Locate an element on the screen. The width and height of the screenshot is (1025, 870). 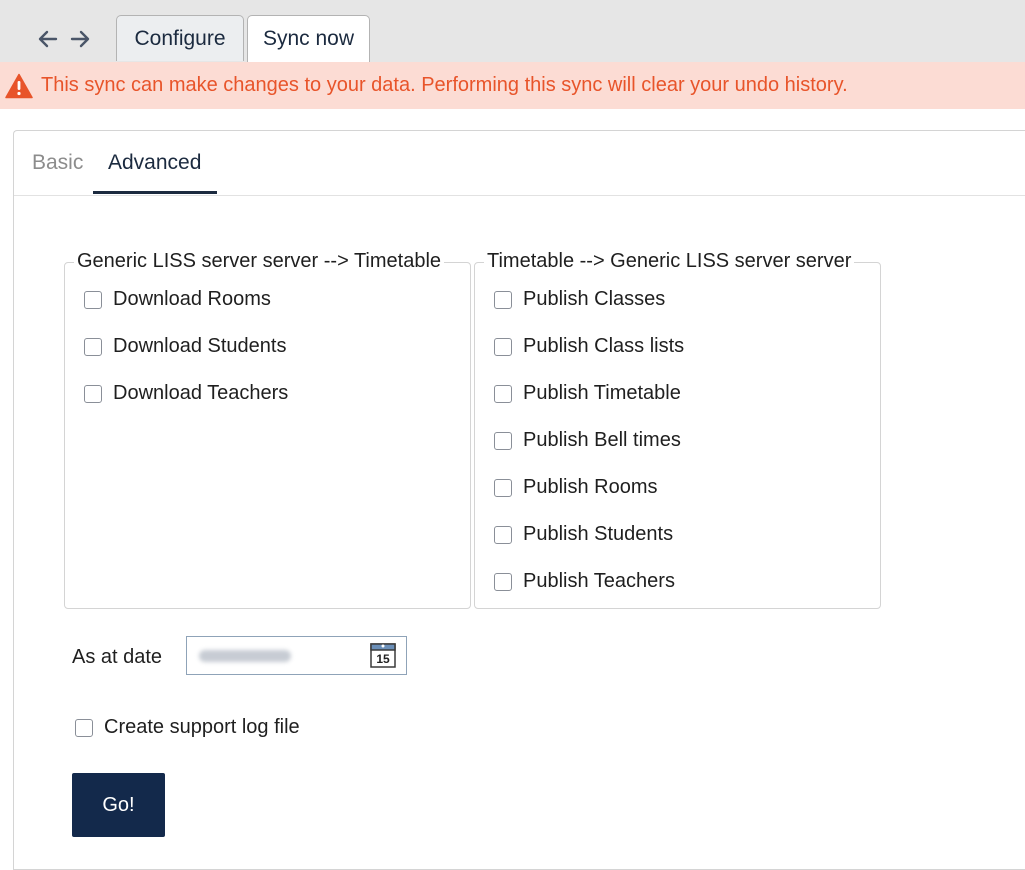
subtab-bar: Basic Advanced is located at coordinates (519, 163).